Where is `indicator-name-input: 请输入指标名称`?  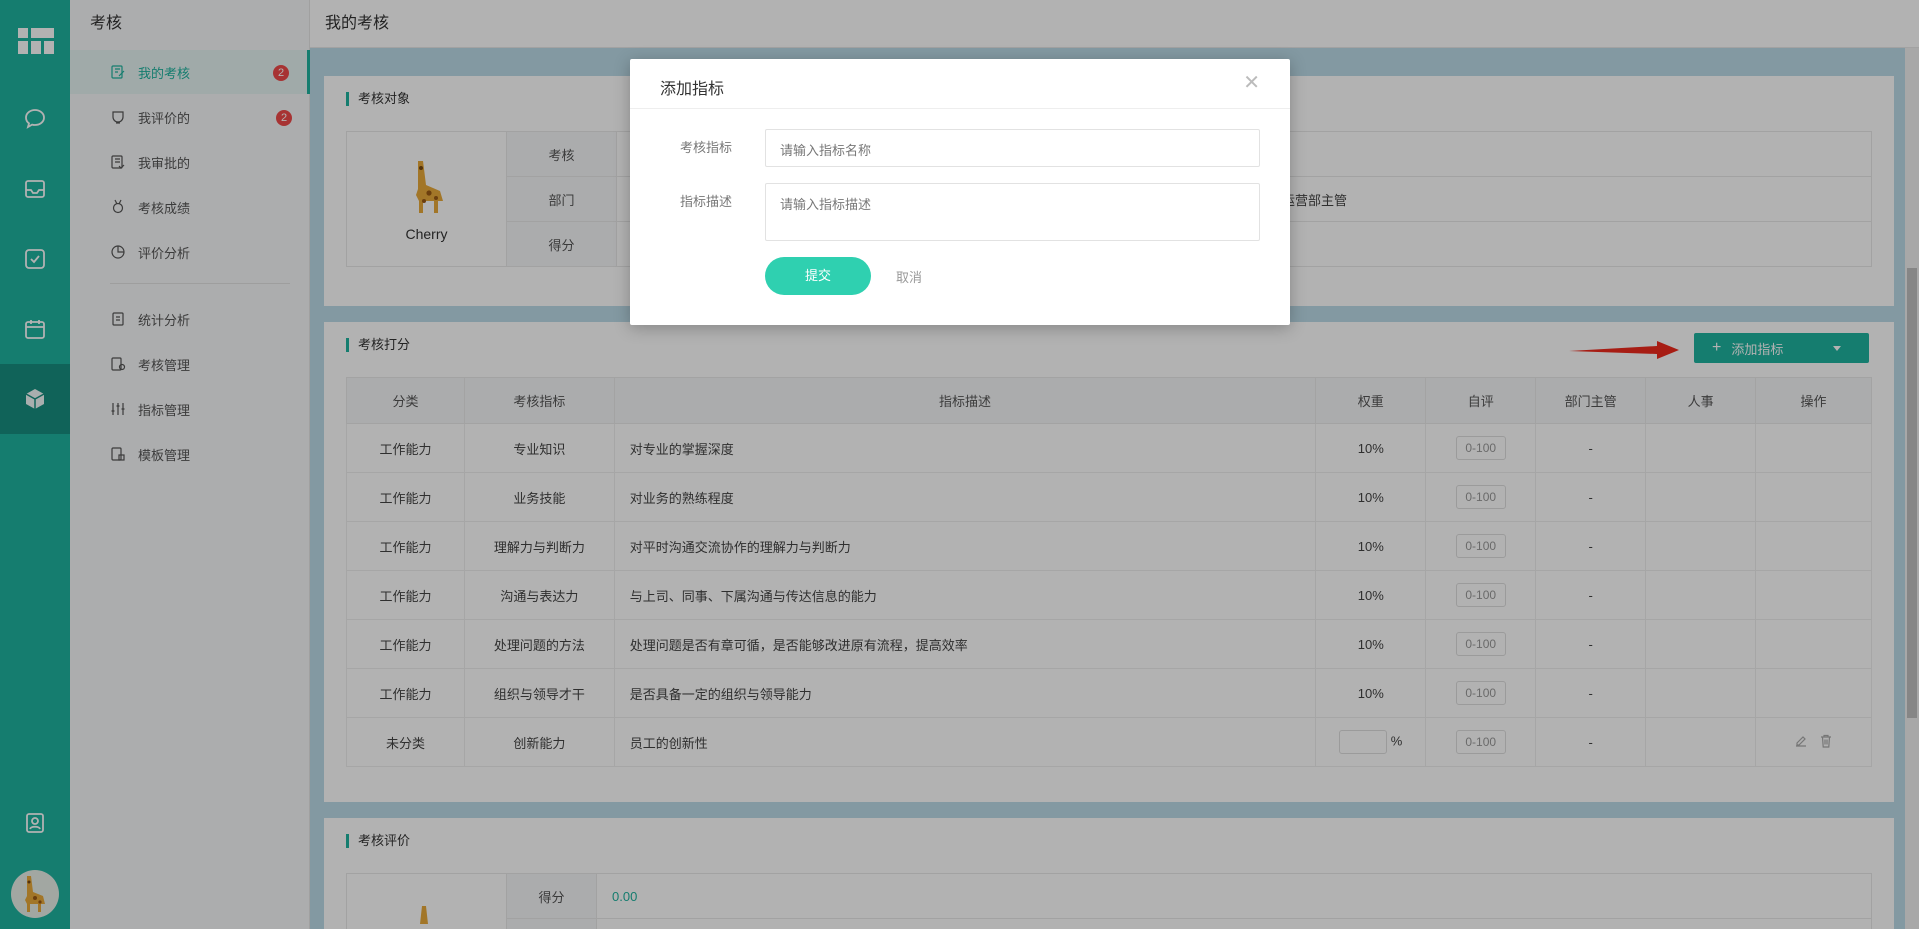
indicator-name-input: 请输入指标名称 is located at coordinates (1012, 148).